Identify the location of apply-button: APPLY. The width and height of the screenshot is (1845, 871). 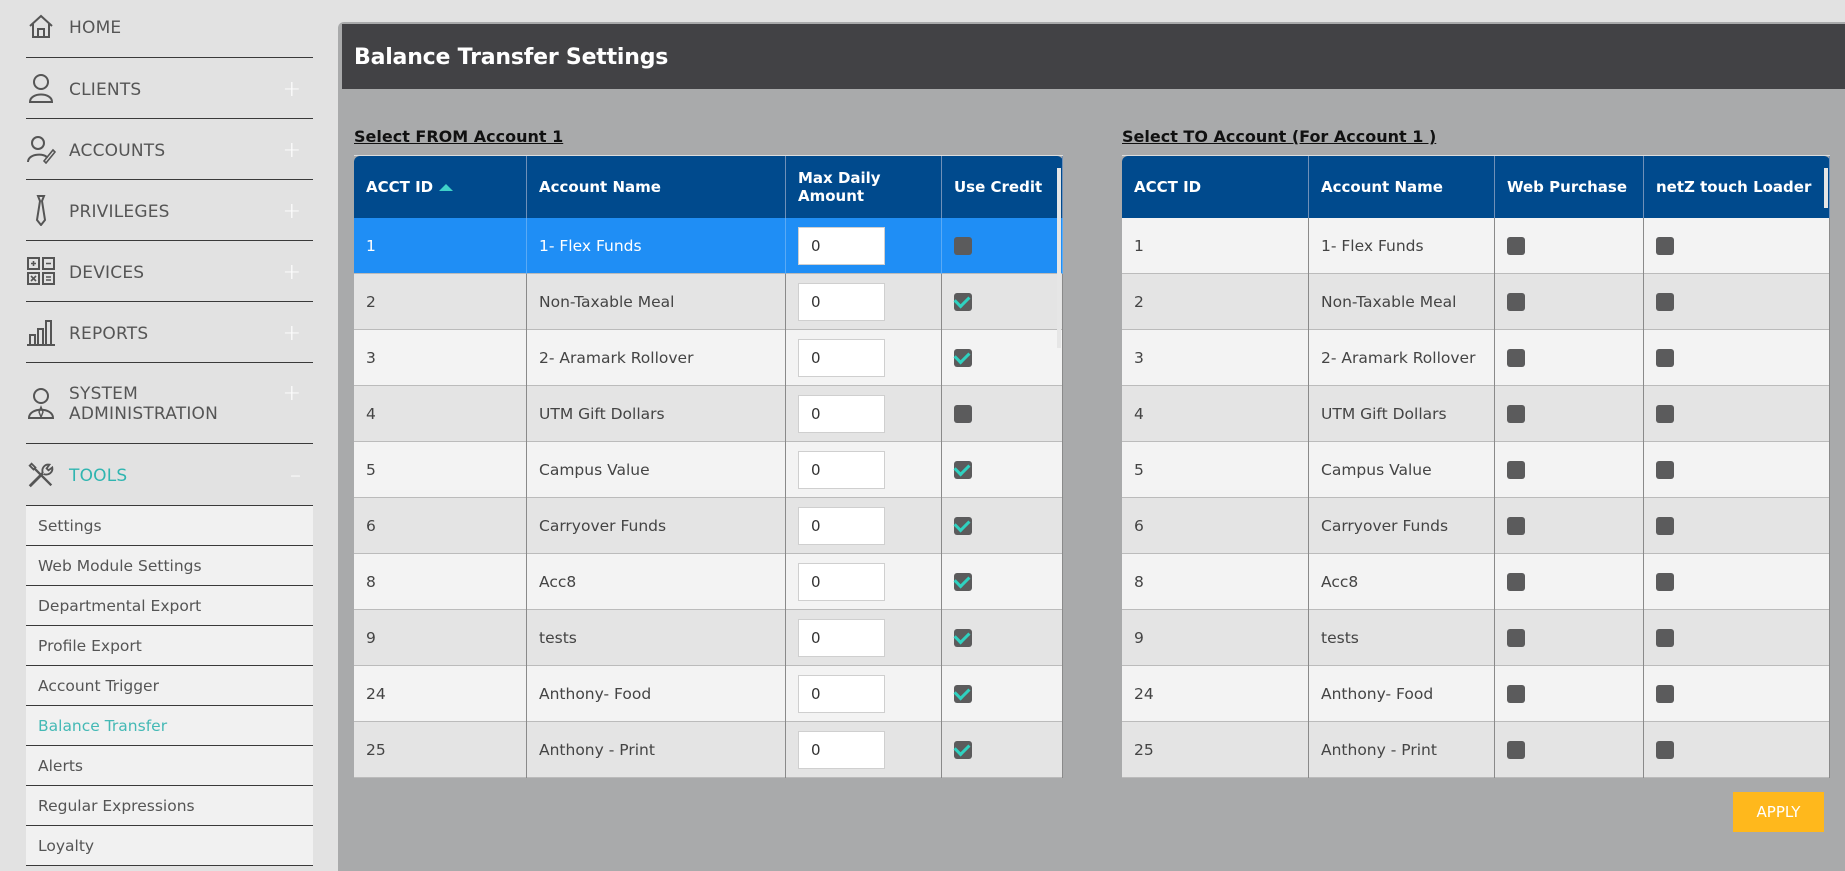
(1778, 812).